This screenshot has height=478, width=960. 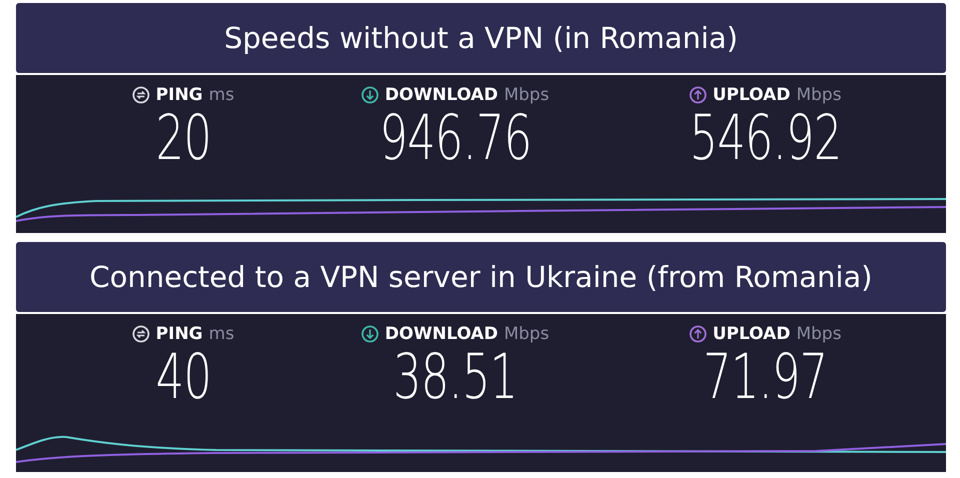 What do you see at coordinates (183, 377) in the screenshot?
I see `metric-value: 40` at bounding box center [183, 377].